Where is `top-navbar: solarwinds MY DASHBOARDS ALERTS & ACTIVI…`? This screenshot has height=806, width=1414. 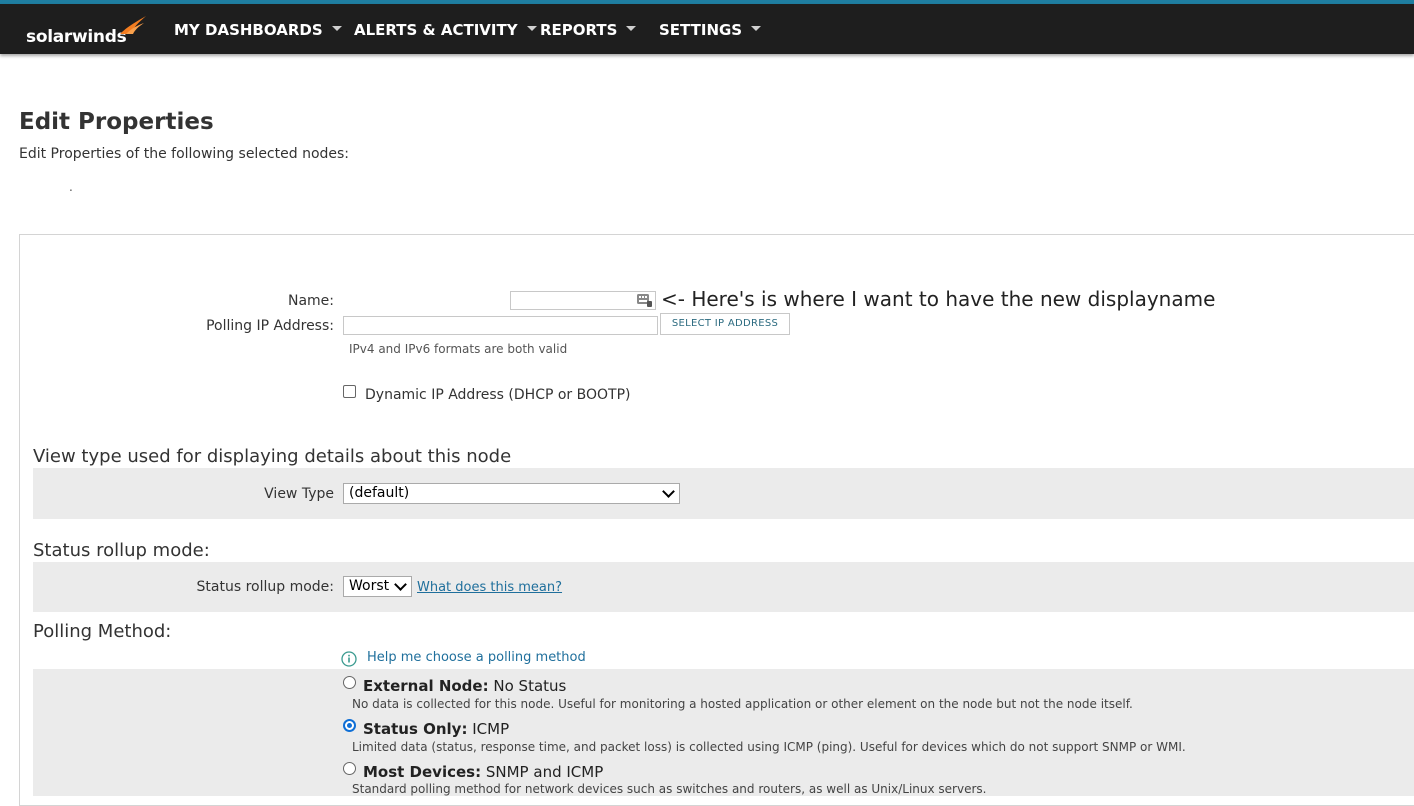 top-navbar: solarwinds MY DASHBOARDS ALERTS & ACTIVI… is located at coordinates (707, 29).